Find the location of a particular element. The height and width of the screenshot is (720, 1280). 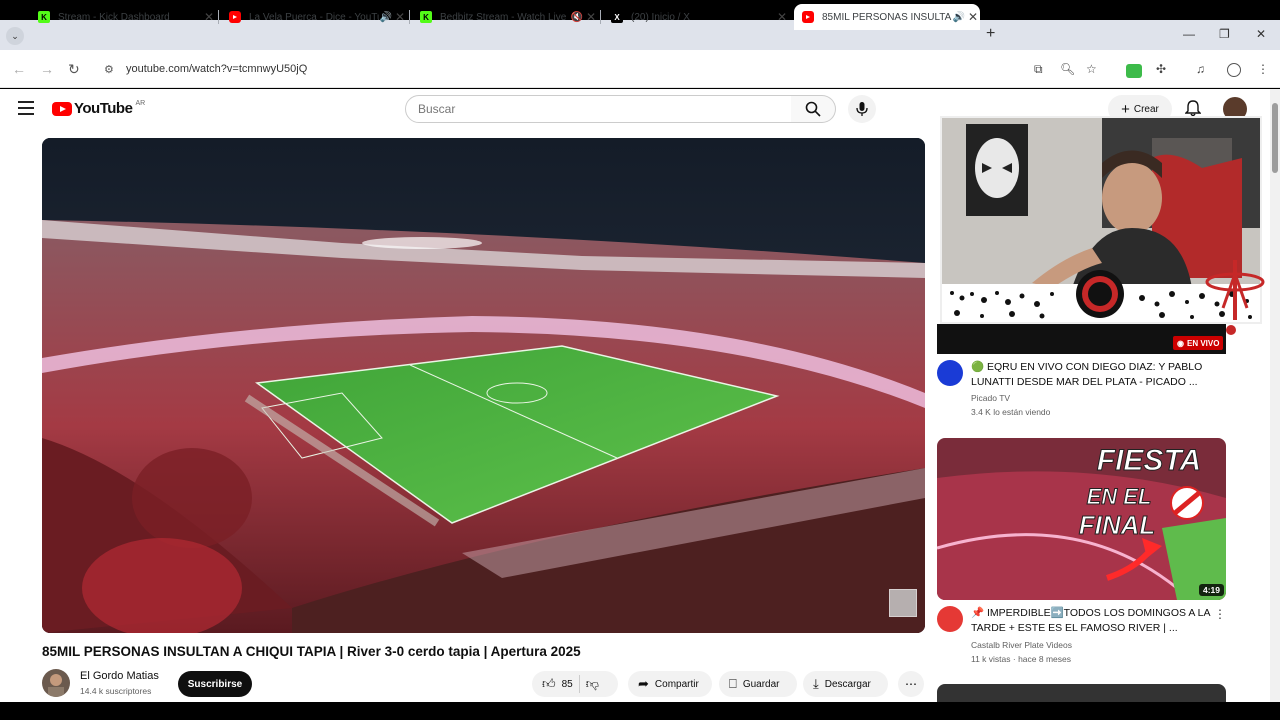

live-icon: ◉ is located at coordinates (1180, 343).